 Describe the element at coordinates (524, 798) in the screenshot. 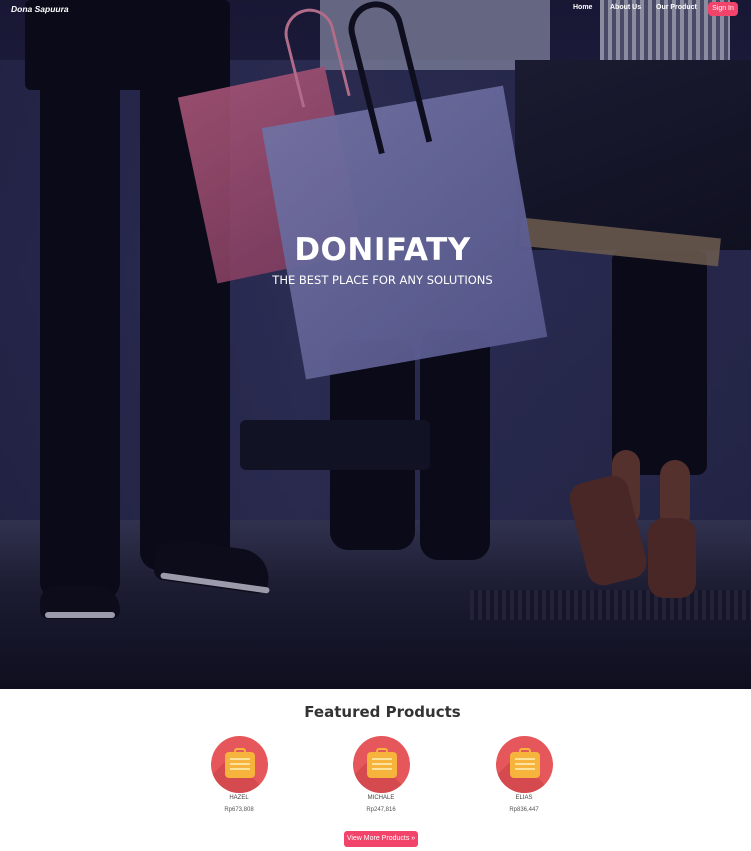

I see `product-name: ELIAS` at that location.